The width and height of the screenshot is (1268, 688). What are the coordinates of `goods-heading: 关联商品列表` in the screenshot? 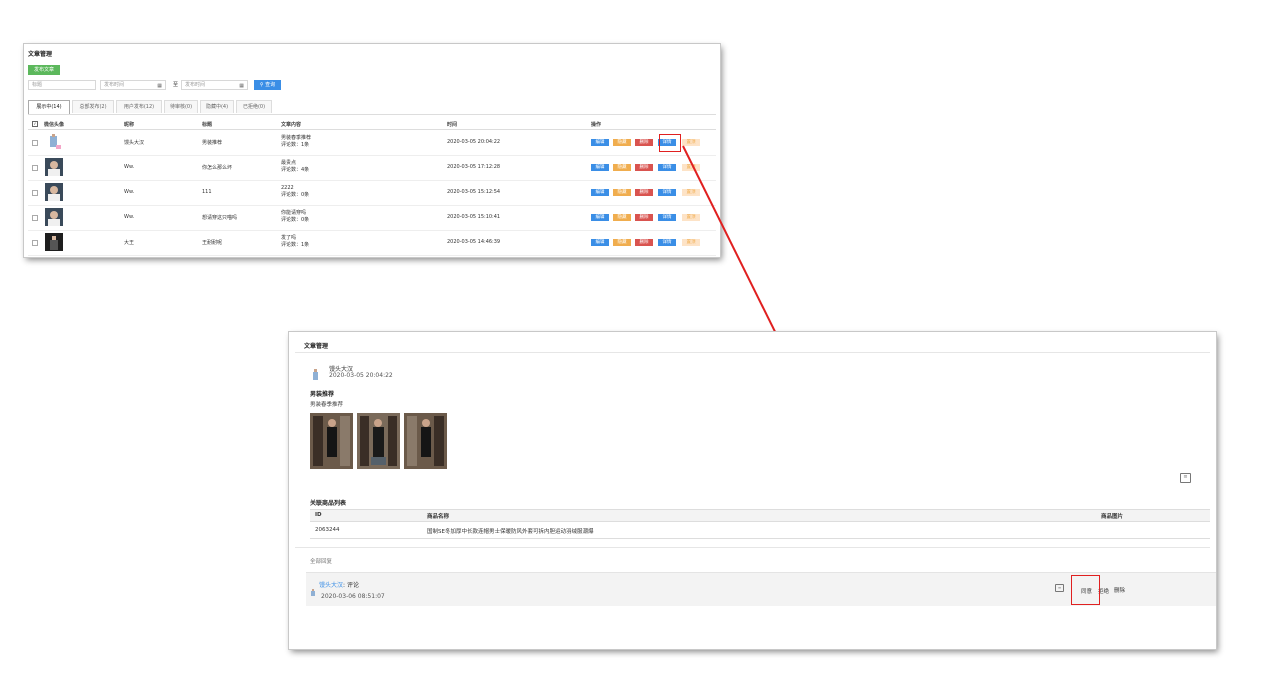 It's located at (328, 503).